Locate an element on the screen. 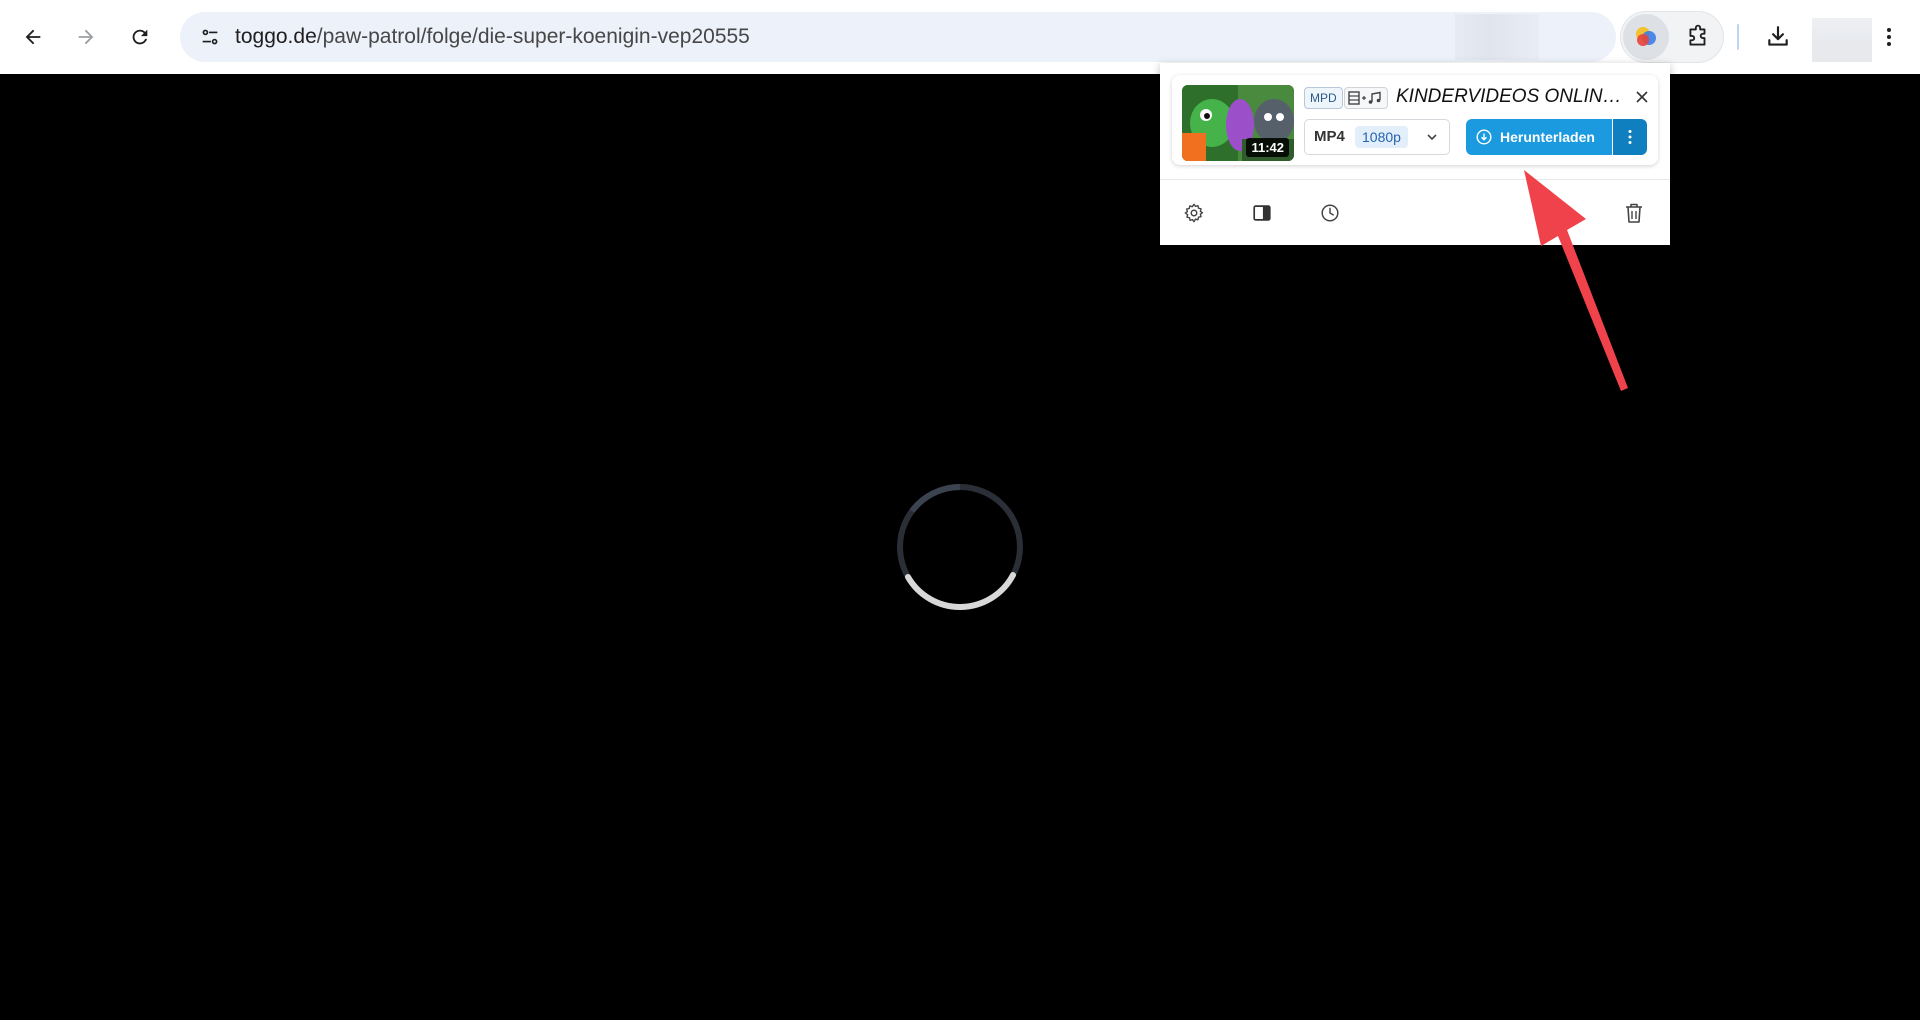 This screenshot has height=1020, width=1920. download-circle-icon is located at coordinates (1484, 137).